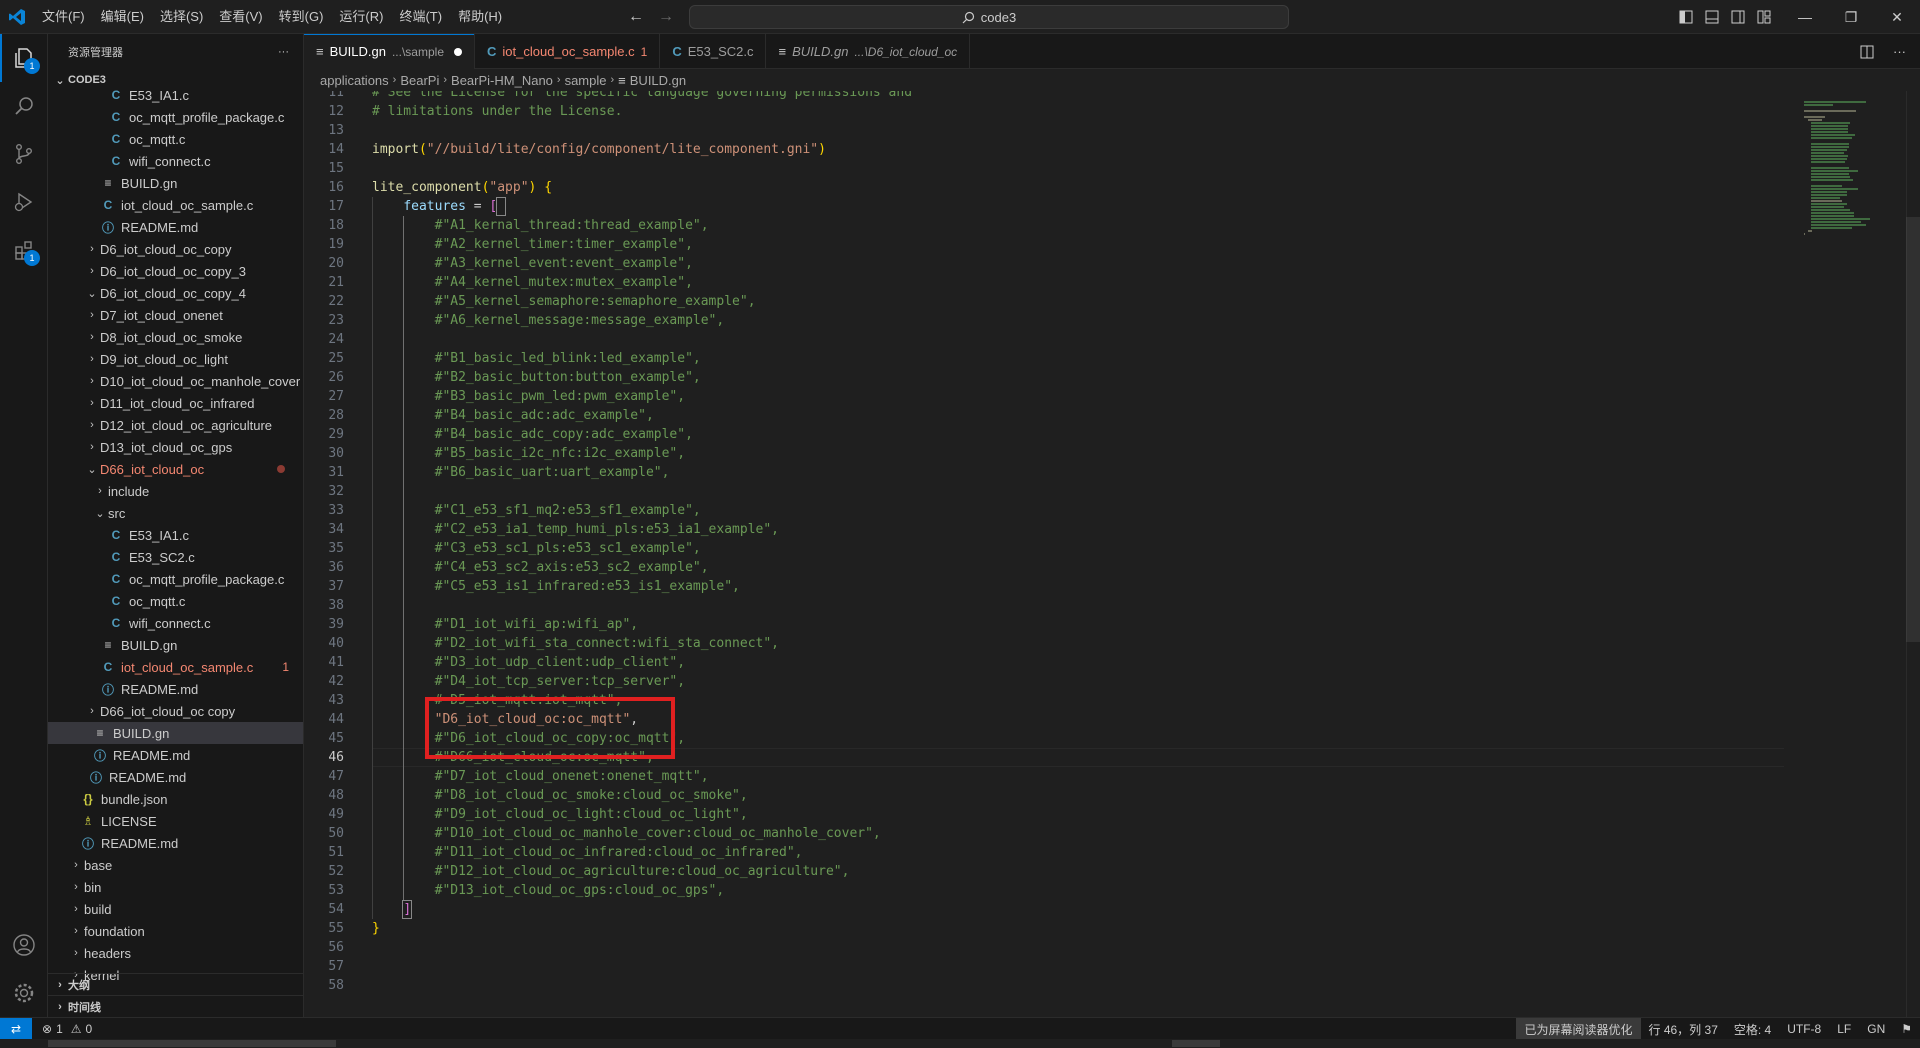 The height and width of the screenshot is (1048, 1920). Describe the element at coordinates (1044, 130) in the screenshot. I see `code-line: 13` at that location.